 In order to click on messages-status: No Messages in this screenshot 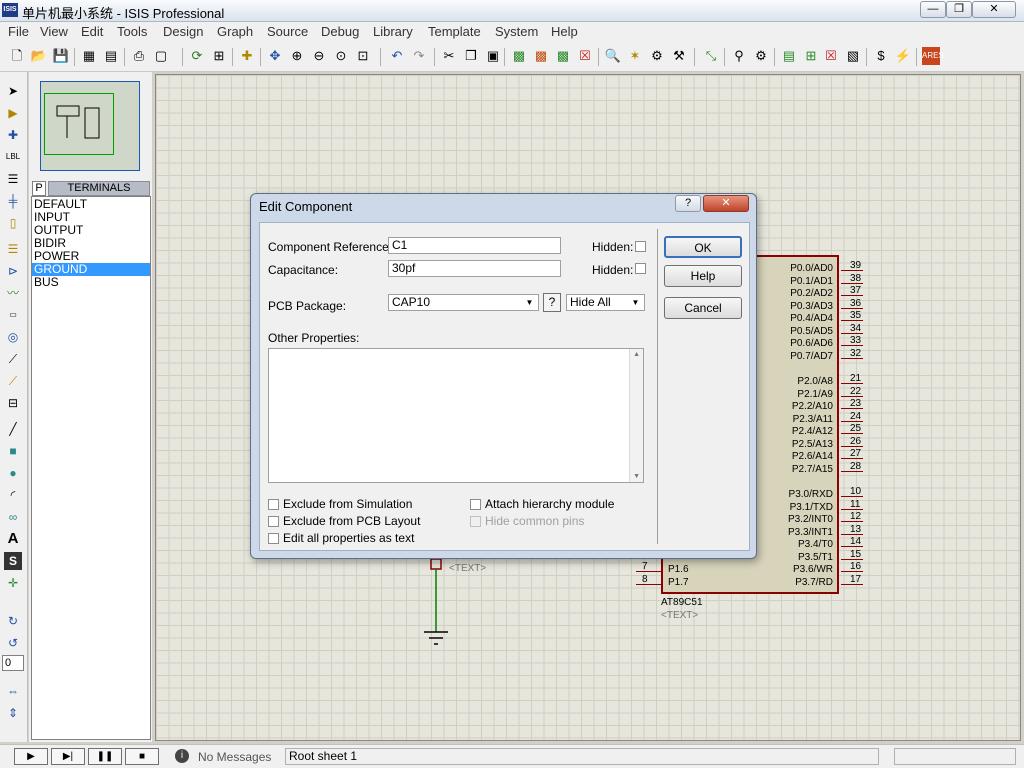, I will do `click(234, 757)`.